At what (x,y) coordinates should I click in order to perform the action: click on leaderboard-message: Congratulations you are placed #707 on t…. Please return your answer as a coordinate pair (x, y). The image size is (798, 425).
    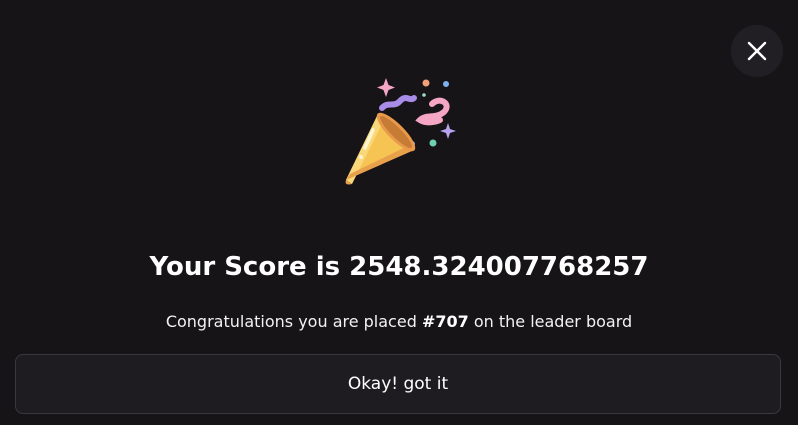
    Looking at the image, I should click on (399, 322).